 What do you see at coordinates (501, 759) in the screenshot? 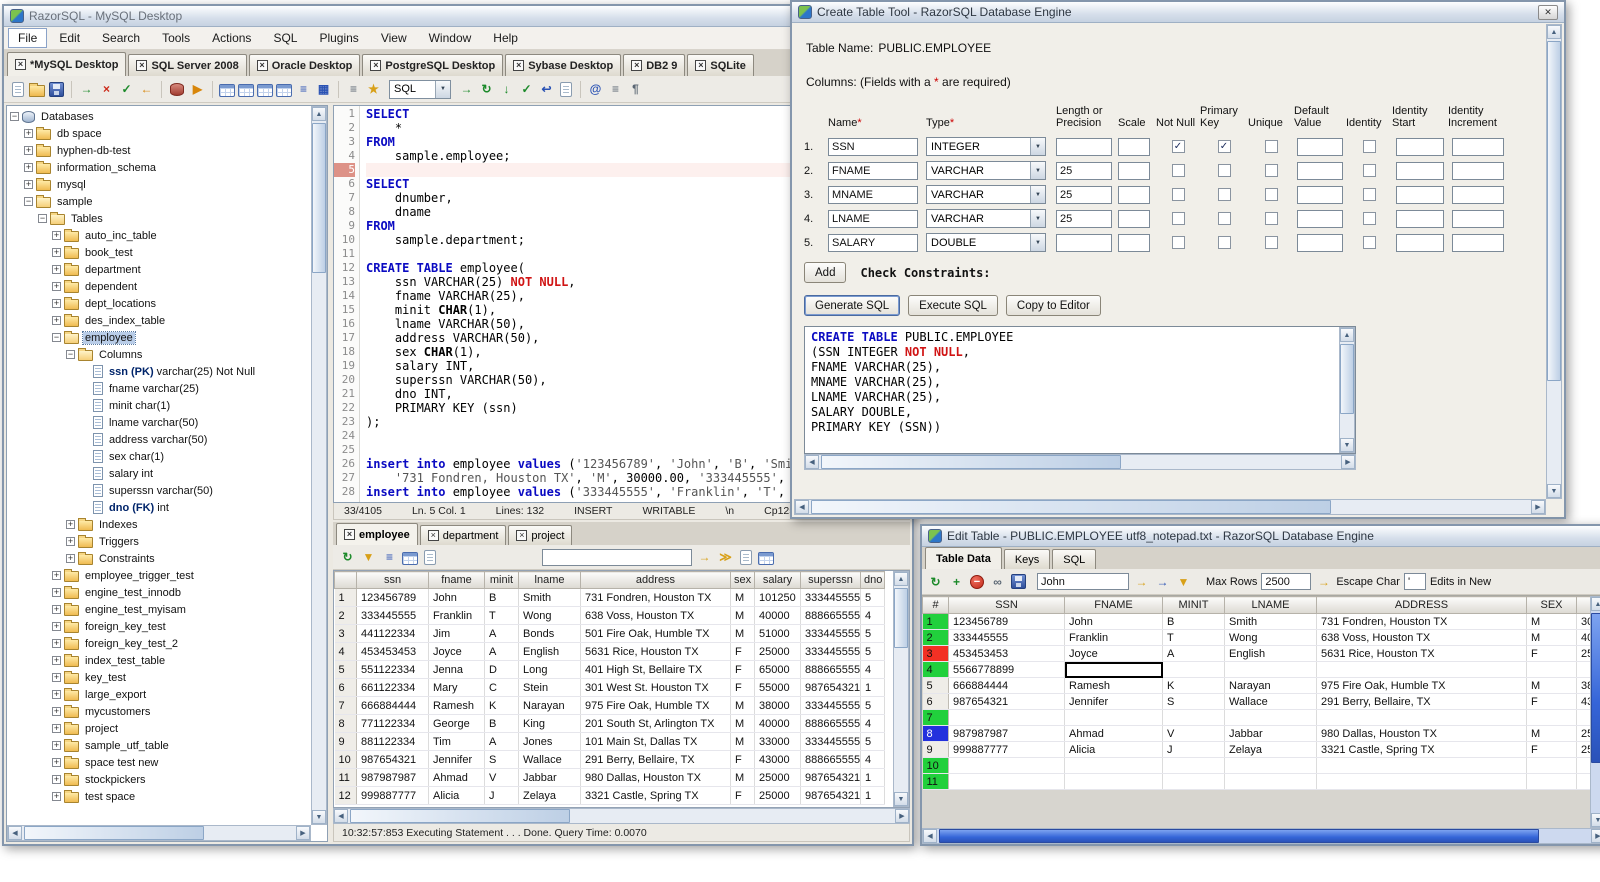
I see `results-cell: S` at bounding box center [501, 759].